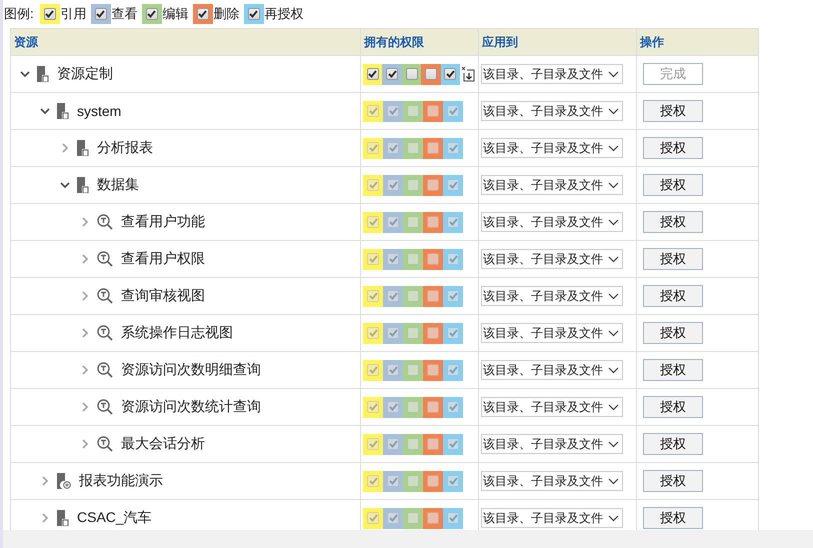  What do you see at coordinates (557, 42) in the screenshot?
I see `column-header: 应用到` at bounding box center [557, 42].